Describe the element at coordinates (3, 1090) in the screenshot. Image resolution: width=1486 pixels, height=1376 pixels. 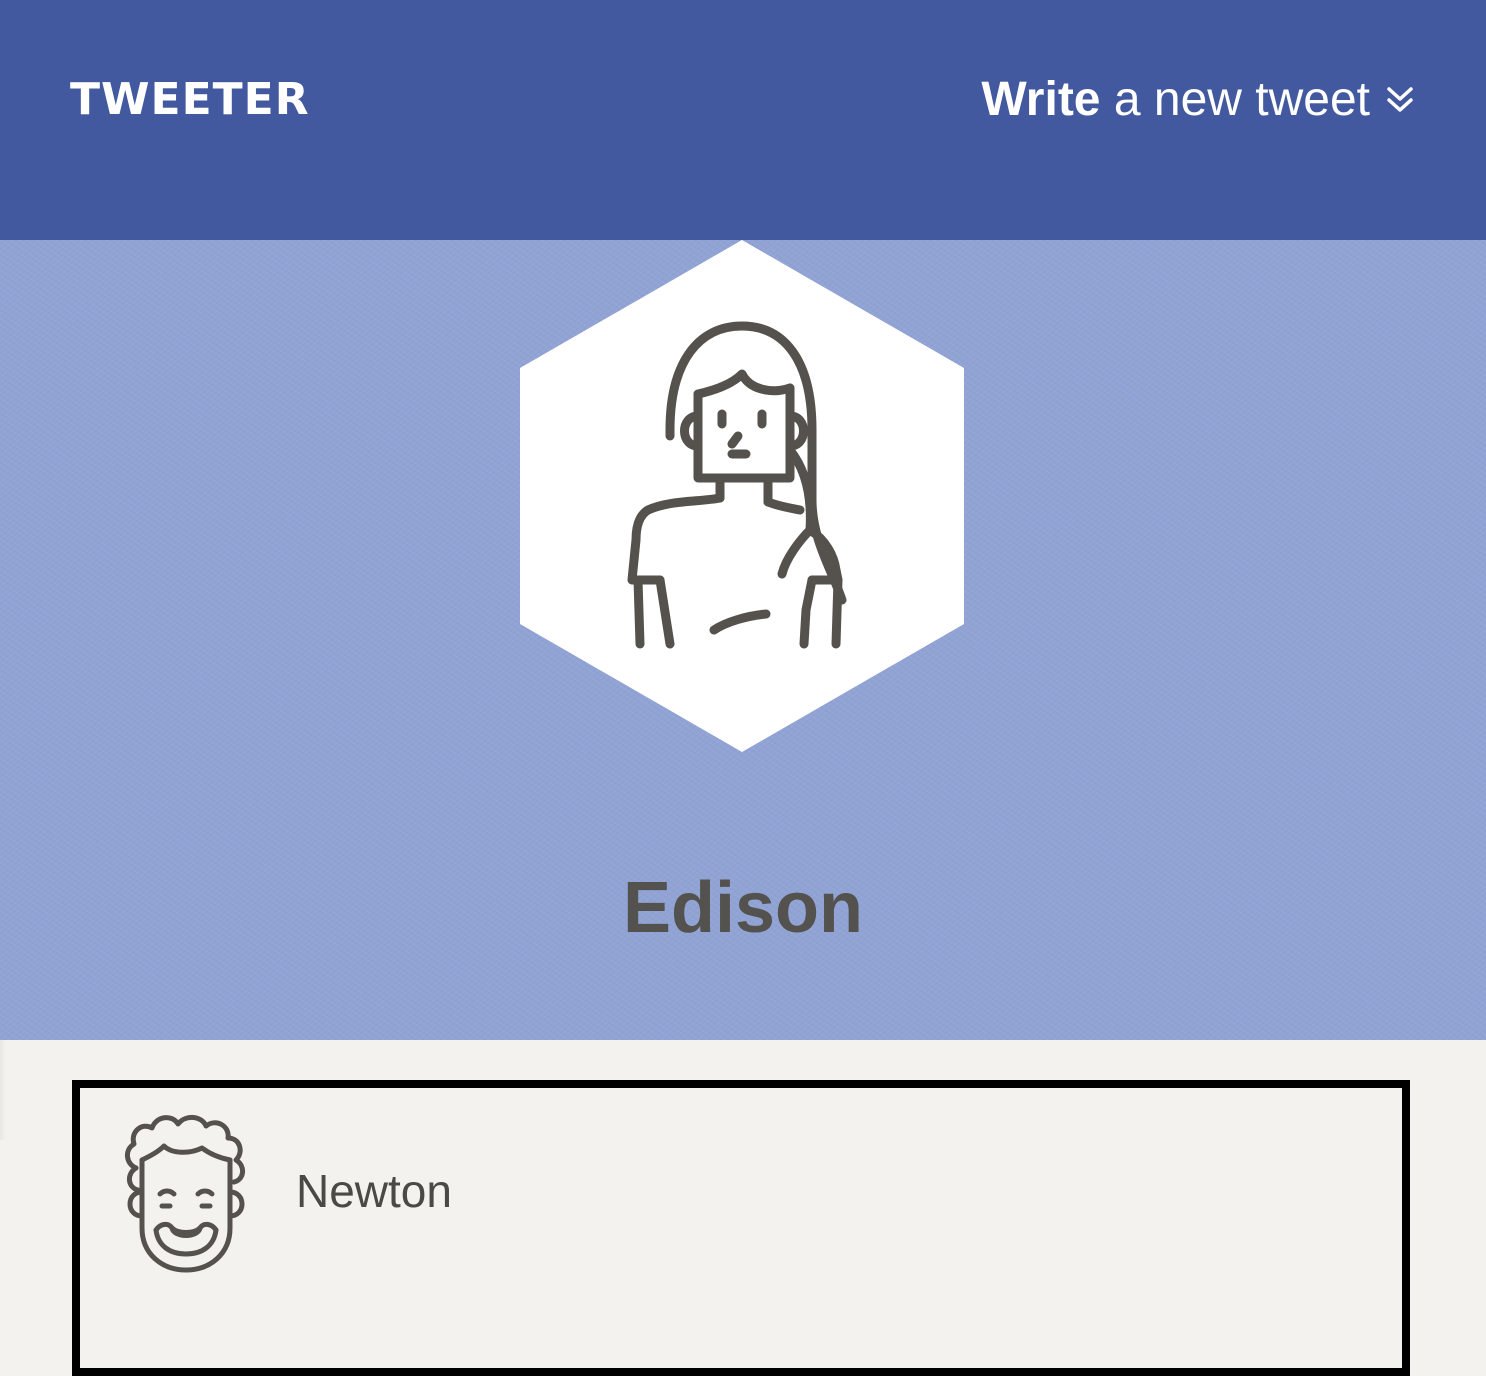
I see `page-edge-shadow` at that location.